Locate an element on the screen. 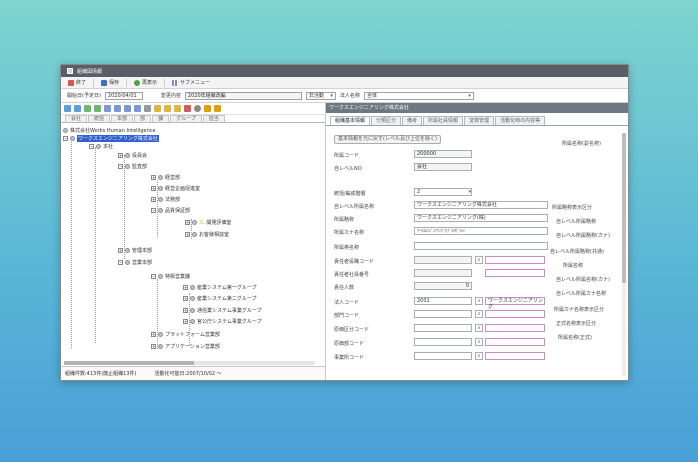 Image resolution: width=698 pixels, height=462 pixels. start-date-field: 2020/04/01 is located at coordinates (123, 95).